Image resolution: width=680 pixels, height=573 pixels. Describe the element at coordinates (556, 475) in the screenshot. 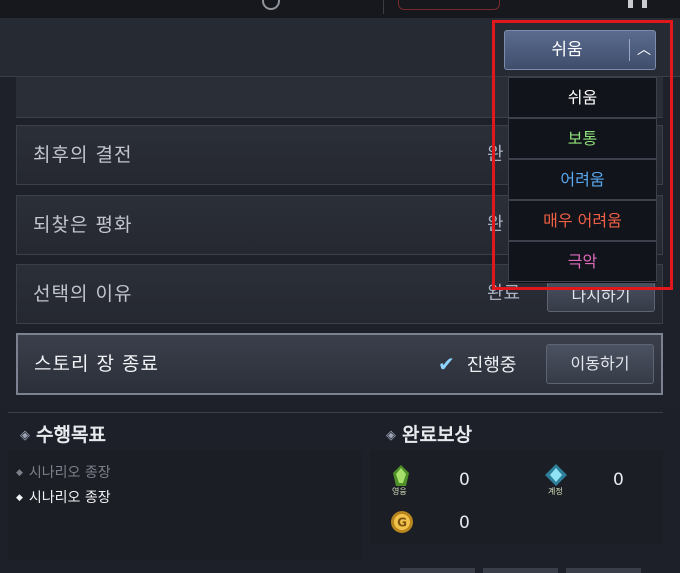

I see `crystal-icon` at that location.